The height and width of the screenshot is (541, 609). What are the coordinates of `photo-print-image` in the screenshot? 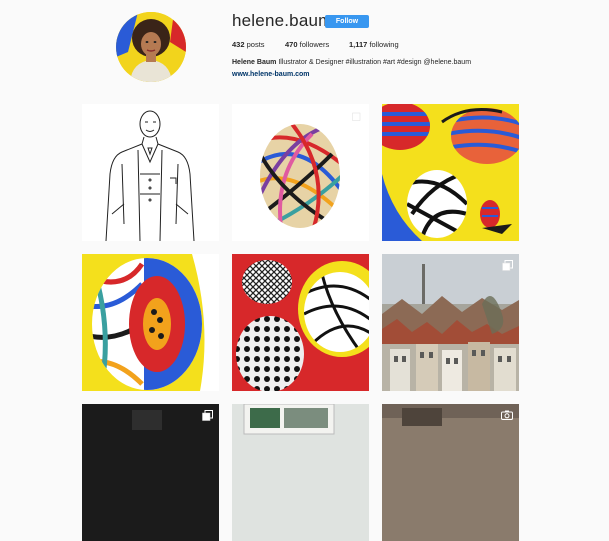 It's located at (300, 472).